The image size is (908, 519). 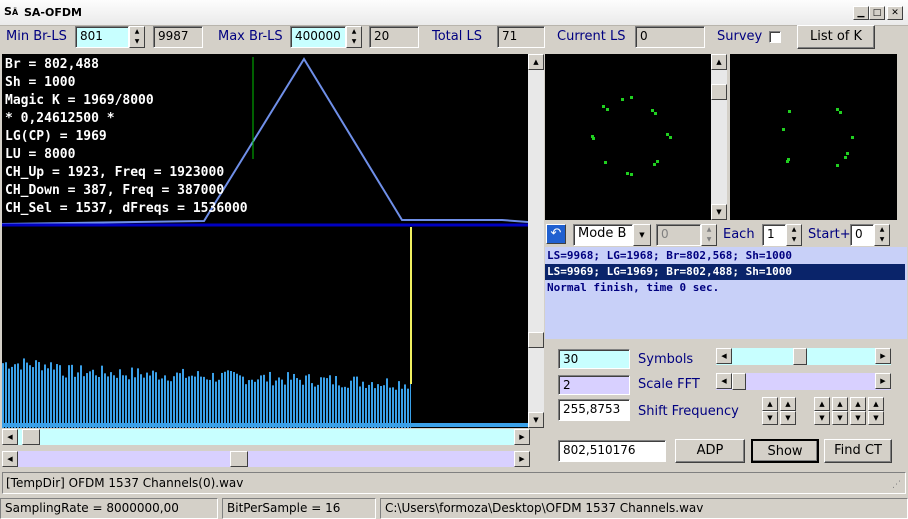 What do you see at coordinates (266, 459) in the screenshot?
I see `plot-hscrollbar-2: ◀ ▶` at bounding box center [266, 459].